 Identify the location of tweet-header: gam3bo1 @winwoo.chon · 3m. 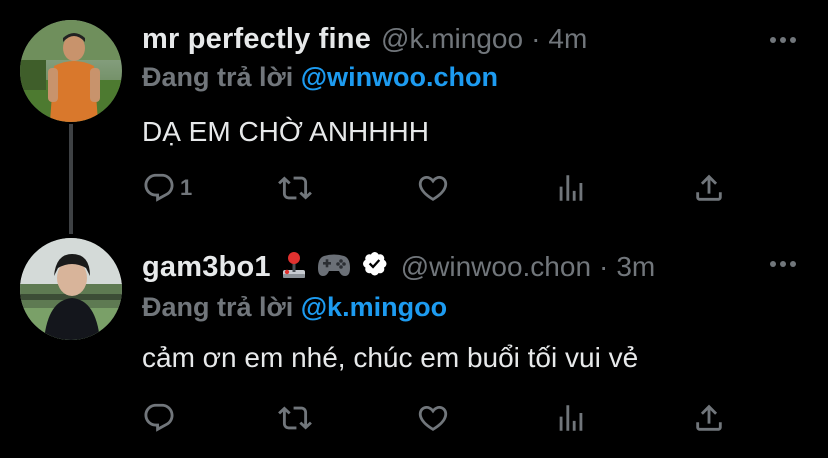
(398, 267).